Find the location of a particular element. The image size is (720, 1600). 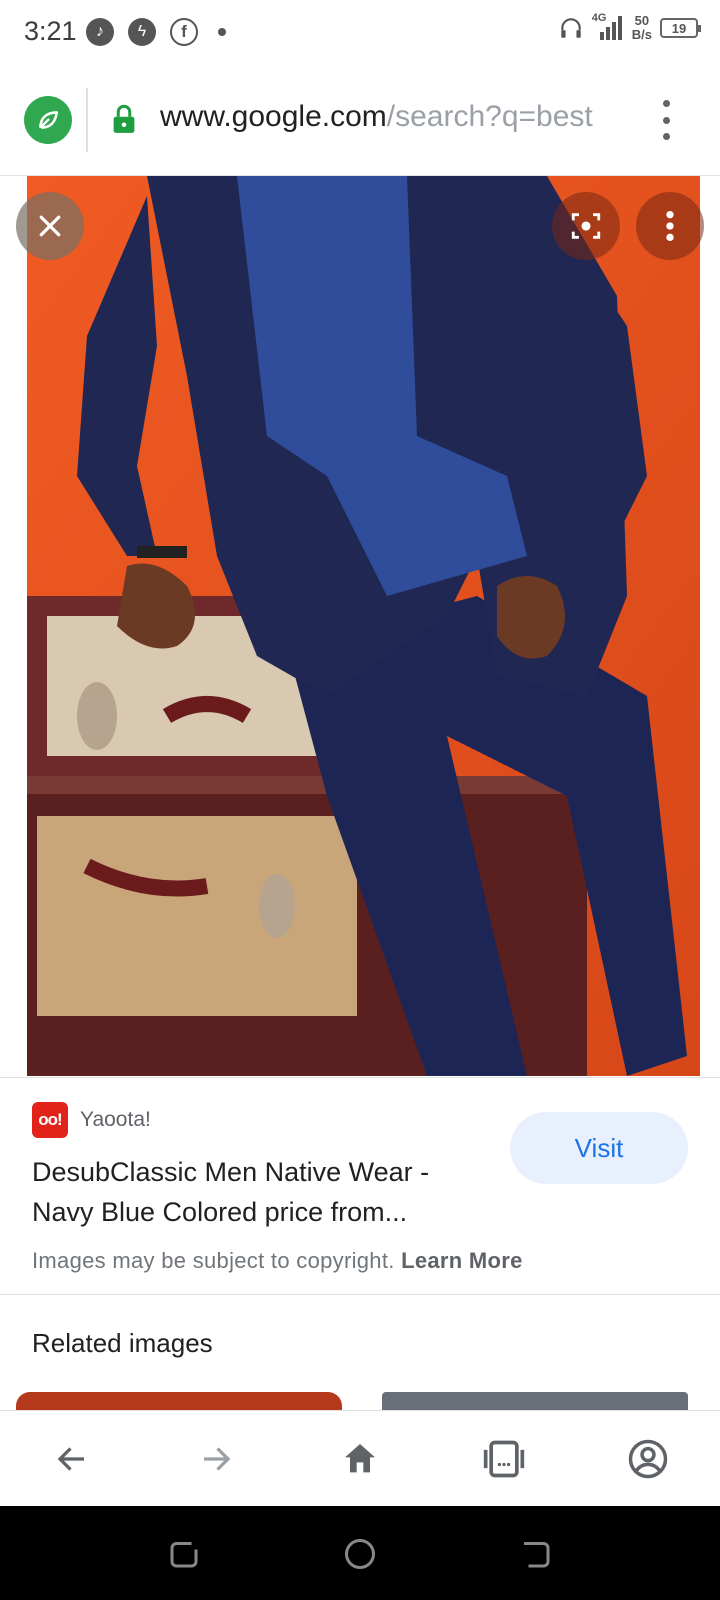

facebook-icon: f is located at coordinates (184, 32).